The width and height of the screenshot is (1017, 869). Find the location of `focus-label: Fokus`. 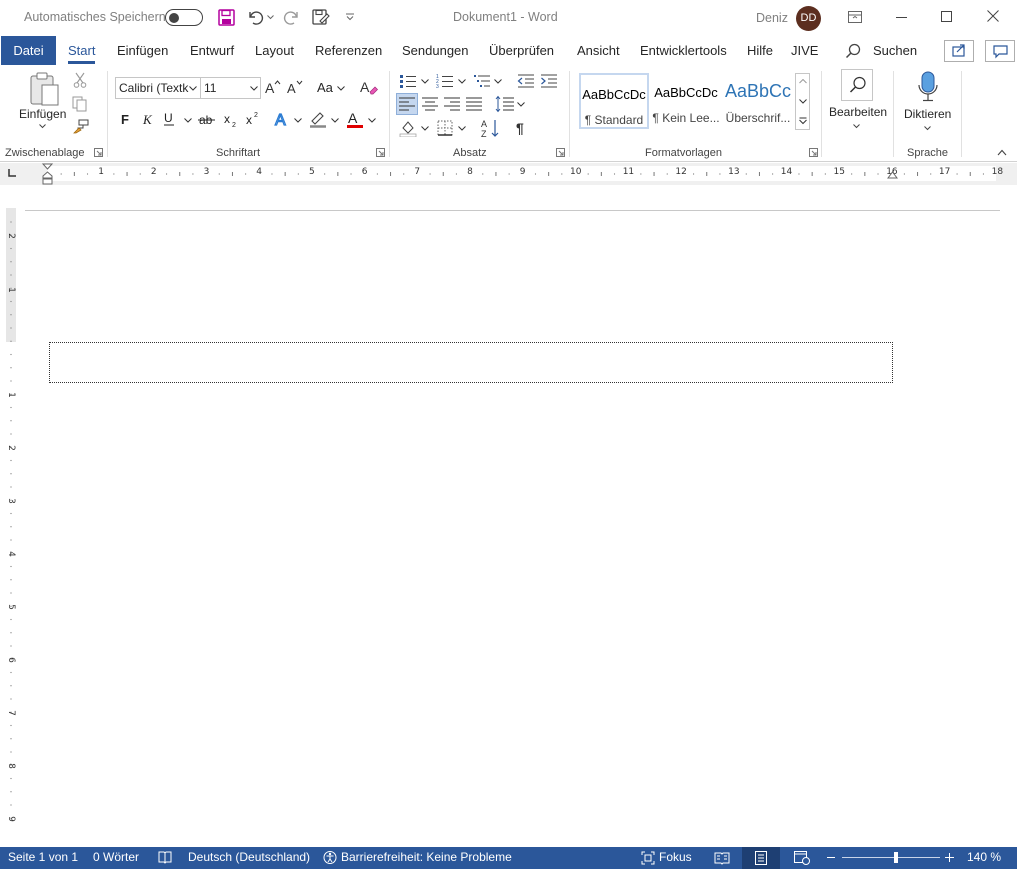

focus-label: Fokus is located at coordinates (675, 857).